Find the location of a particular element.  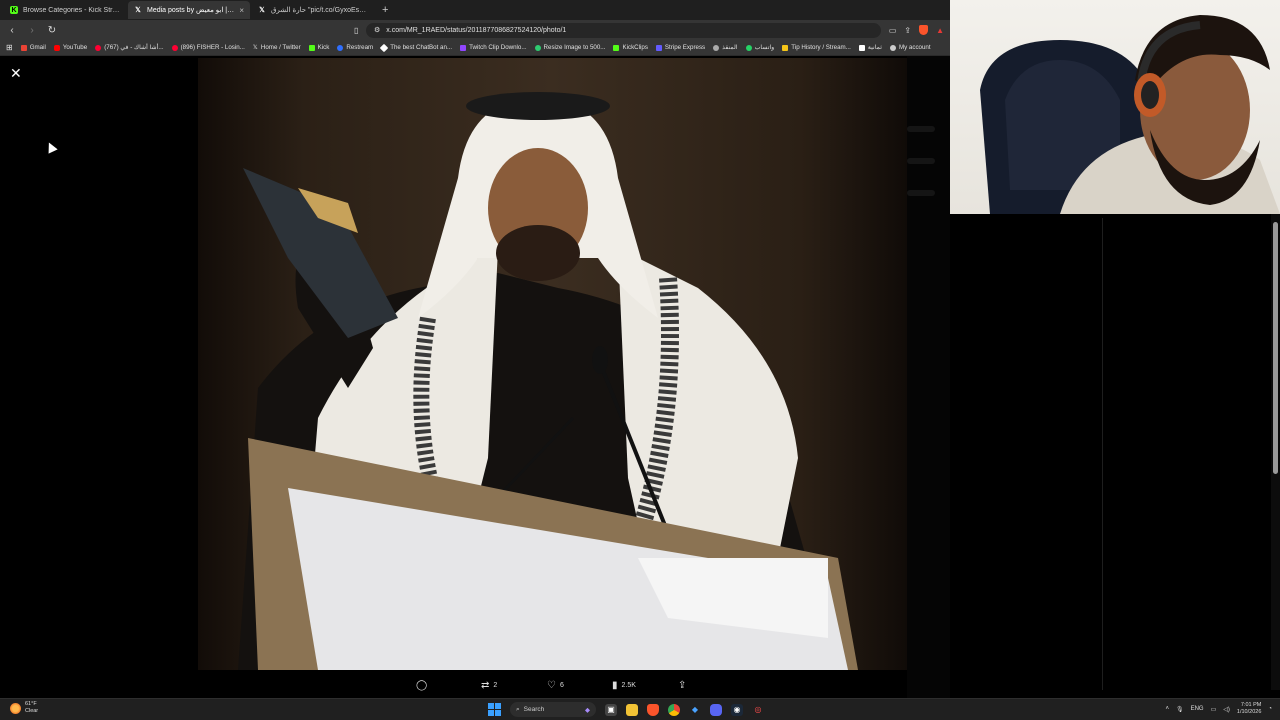

reply-button: ◯ is located at coordinates (423, 685).